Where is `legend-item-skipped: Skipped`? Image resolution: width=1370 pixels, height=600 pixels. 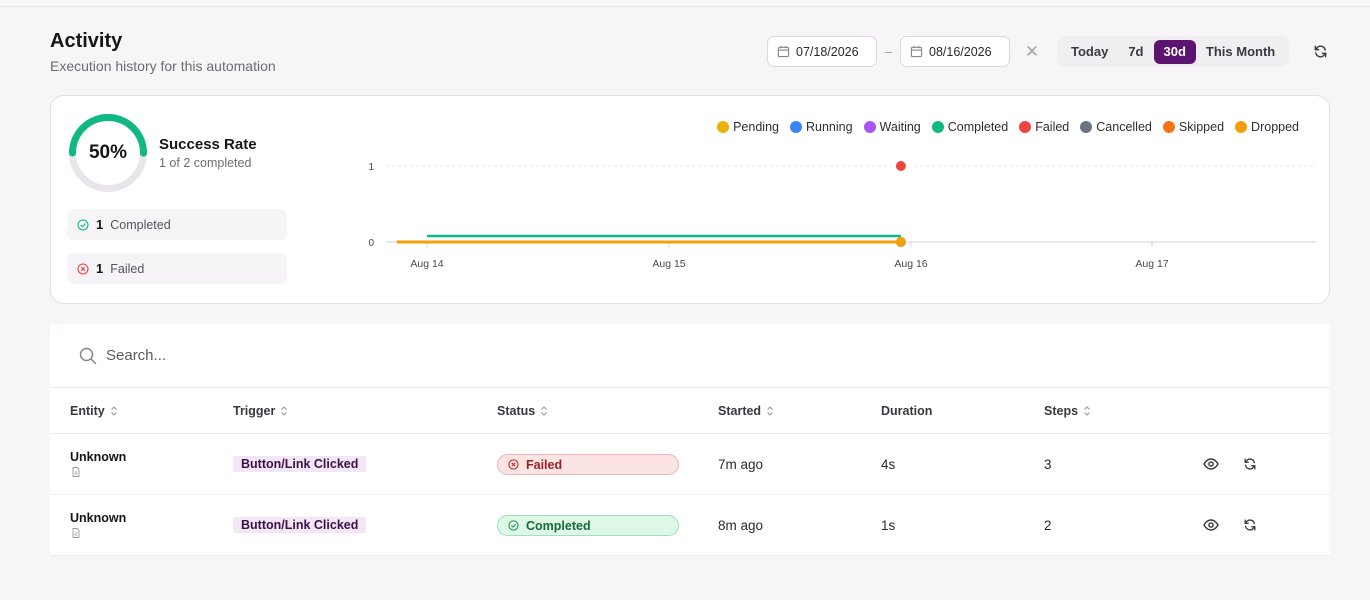 legend-item-skipped: Skipped is located at coordinates (1193, 127).